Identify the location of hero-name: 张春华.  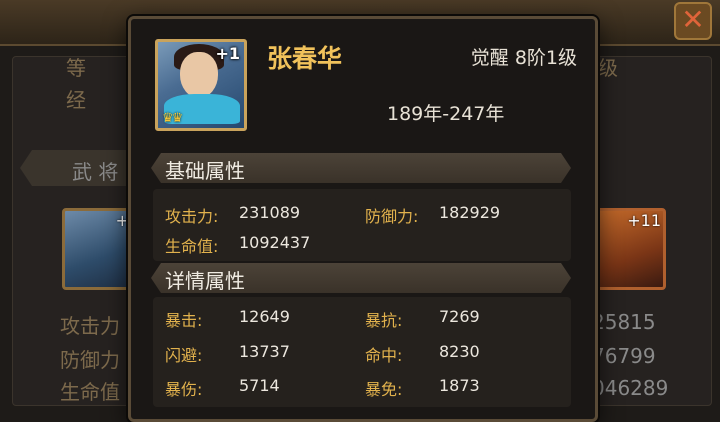
(305, 58).